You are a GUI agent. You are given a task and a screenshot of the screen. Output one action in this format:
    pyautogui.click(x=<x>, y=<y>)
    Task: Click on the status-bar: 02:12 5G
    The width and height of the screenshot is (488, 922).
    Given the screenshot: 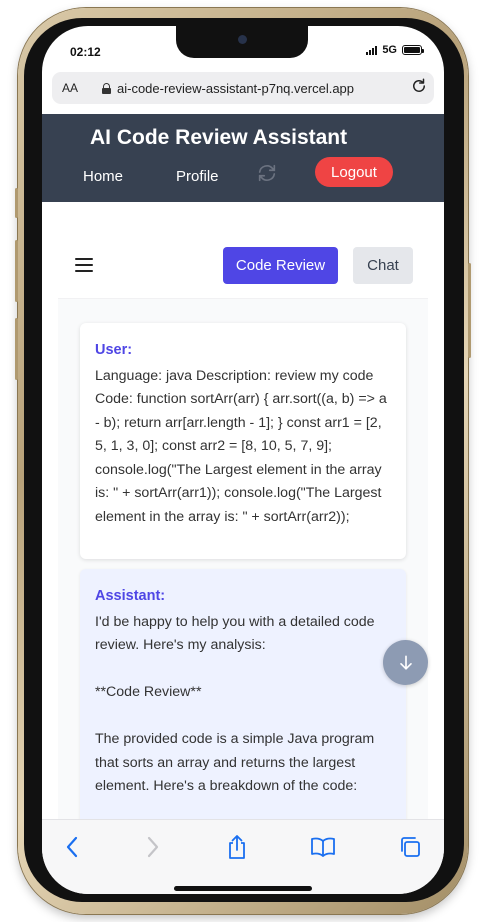 What is the action you would take?
    pyautogui.click(x=243, y=48)
    